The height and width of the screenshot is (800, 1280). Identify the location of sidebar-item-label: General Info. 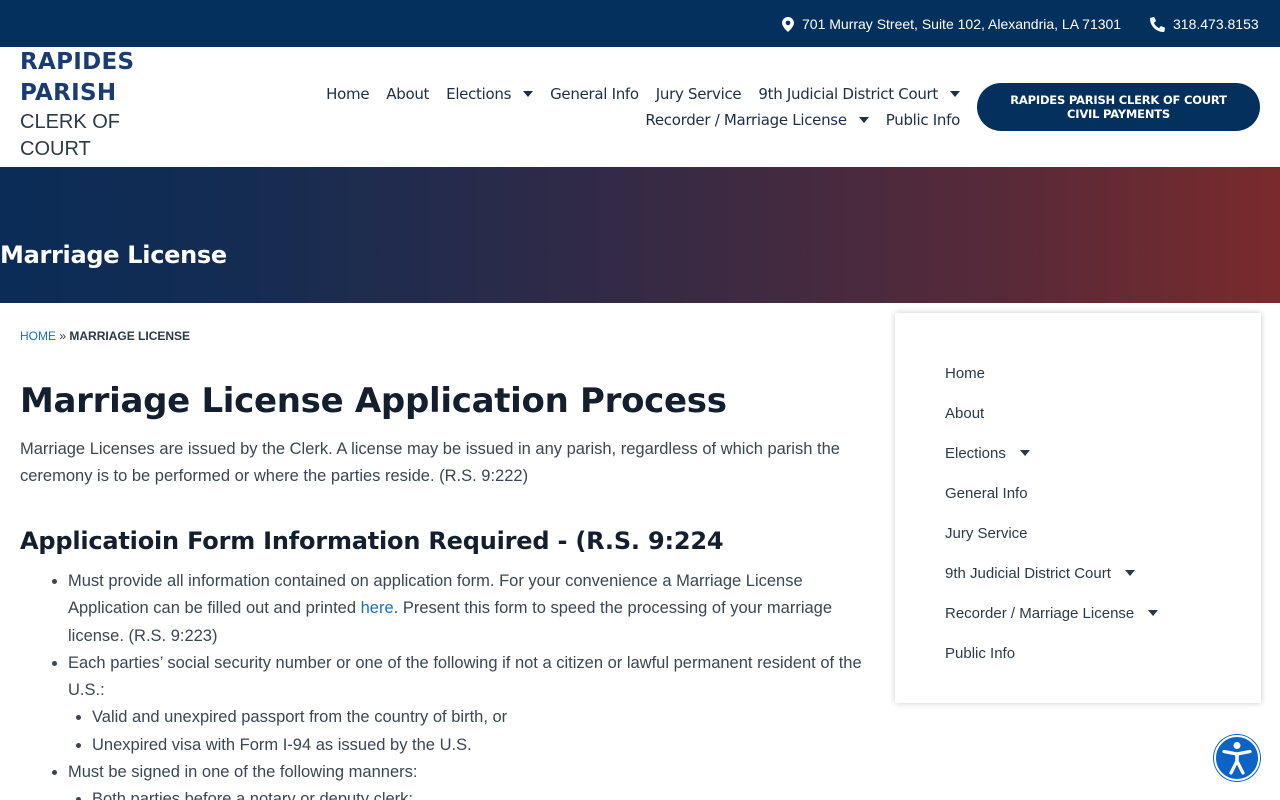
(986, 493).